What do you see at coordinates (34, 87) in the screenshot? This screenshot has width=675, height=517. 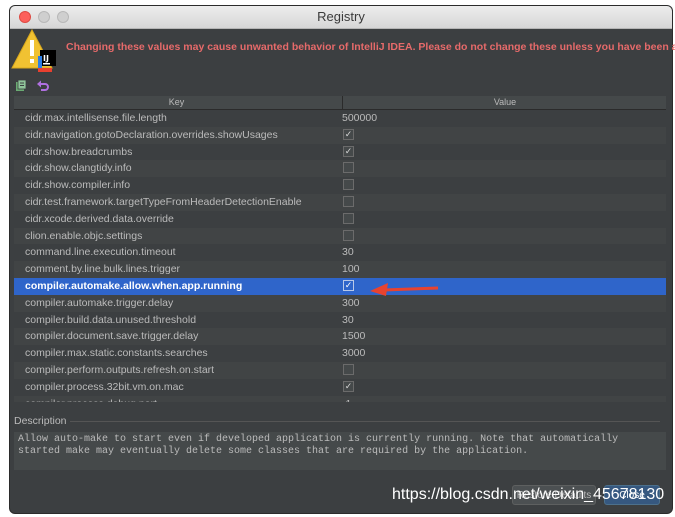 I see `registry-toolbar` at bounding box center [34, 87].